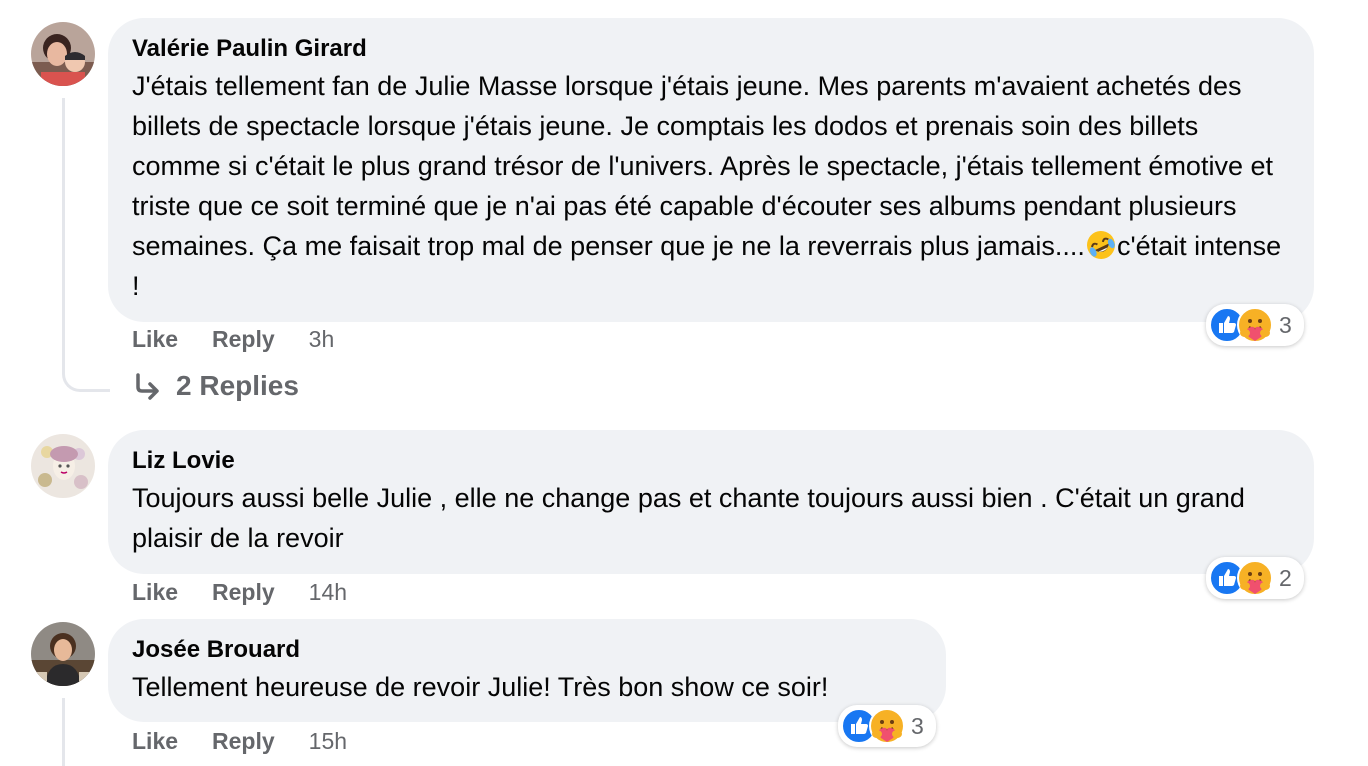 This screenshot has width=1368, height=766. I want to click on comment-author: Josée Brouard, so click(527, 650).